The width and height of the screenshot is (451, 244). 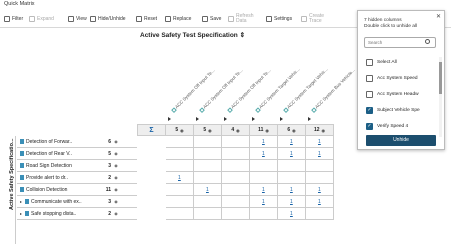 I want to click on hidden-column-item: Acc System Headw, so click(x=392, y=94).